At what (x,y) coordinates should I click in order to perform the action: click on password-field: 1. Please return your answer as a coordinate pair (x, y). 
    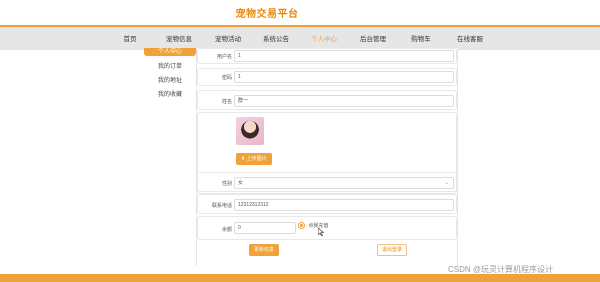
    Looking at the image, I should click on (344, 77).